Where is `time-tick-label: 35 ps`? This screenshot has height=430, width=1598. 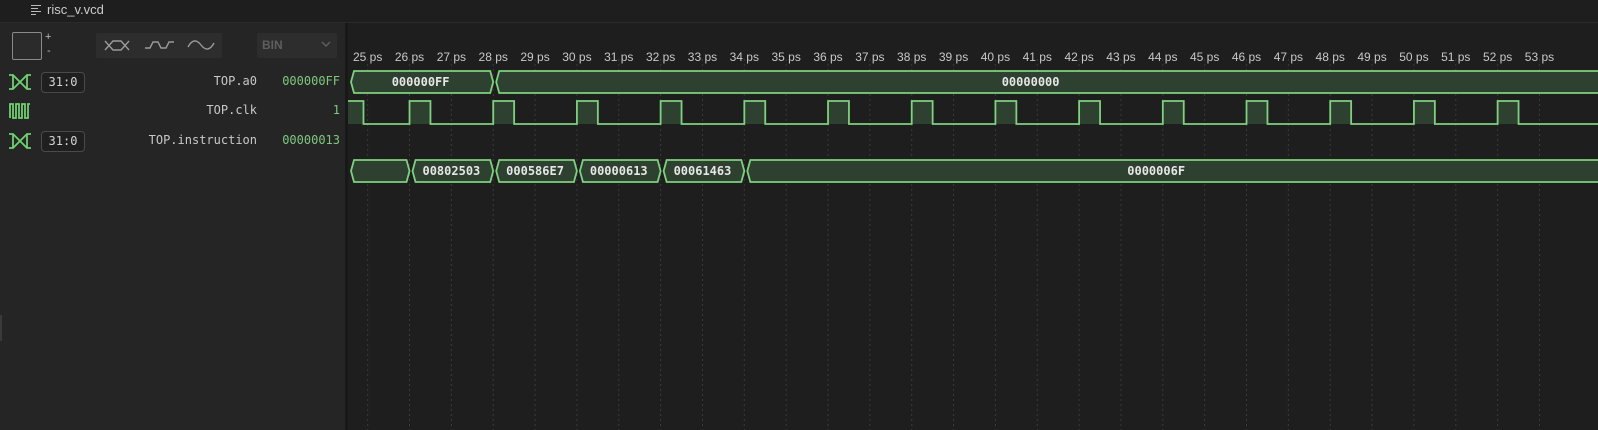
time-tick-label: 35 ps is located at coordinates (785, 57).